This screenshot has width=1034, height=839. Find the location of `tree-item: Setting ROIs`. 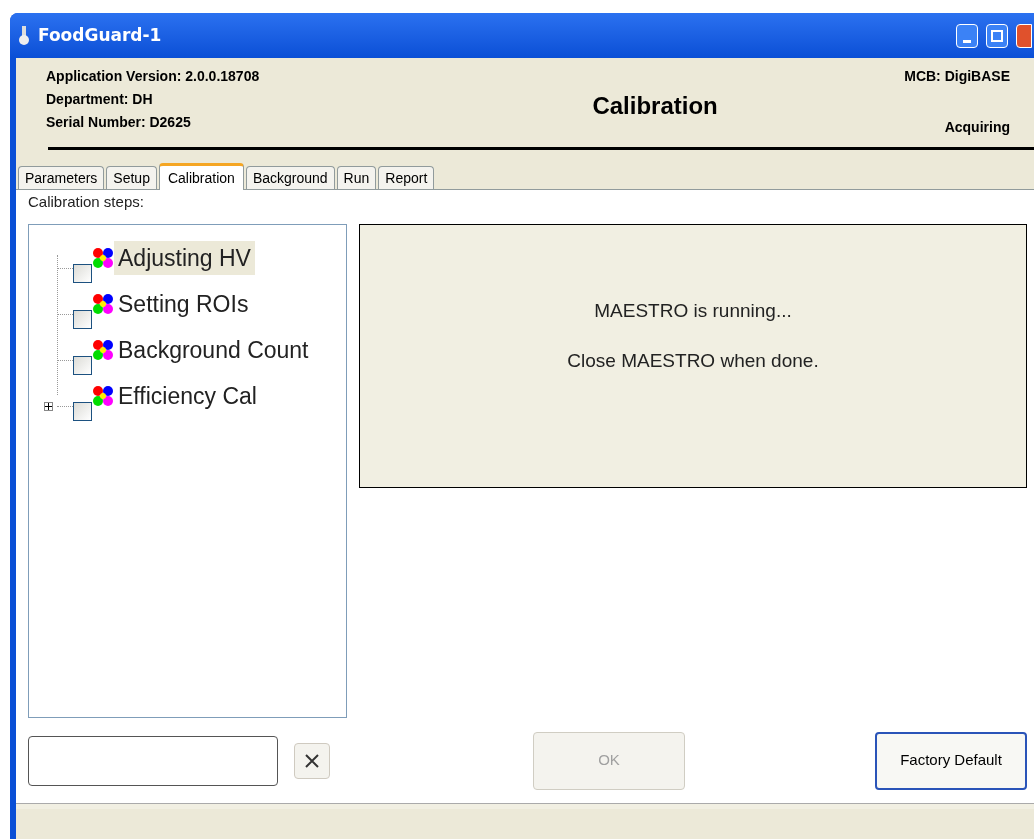

tree-item: Setting ROIs is located at coordinates (183, 303).